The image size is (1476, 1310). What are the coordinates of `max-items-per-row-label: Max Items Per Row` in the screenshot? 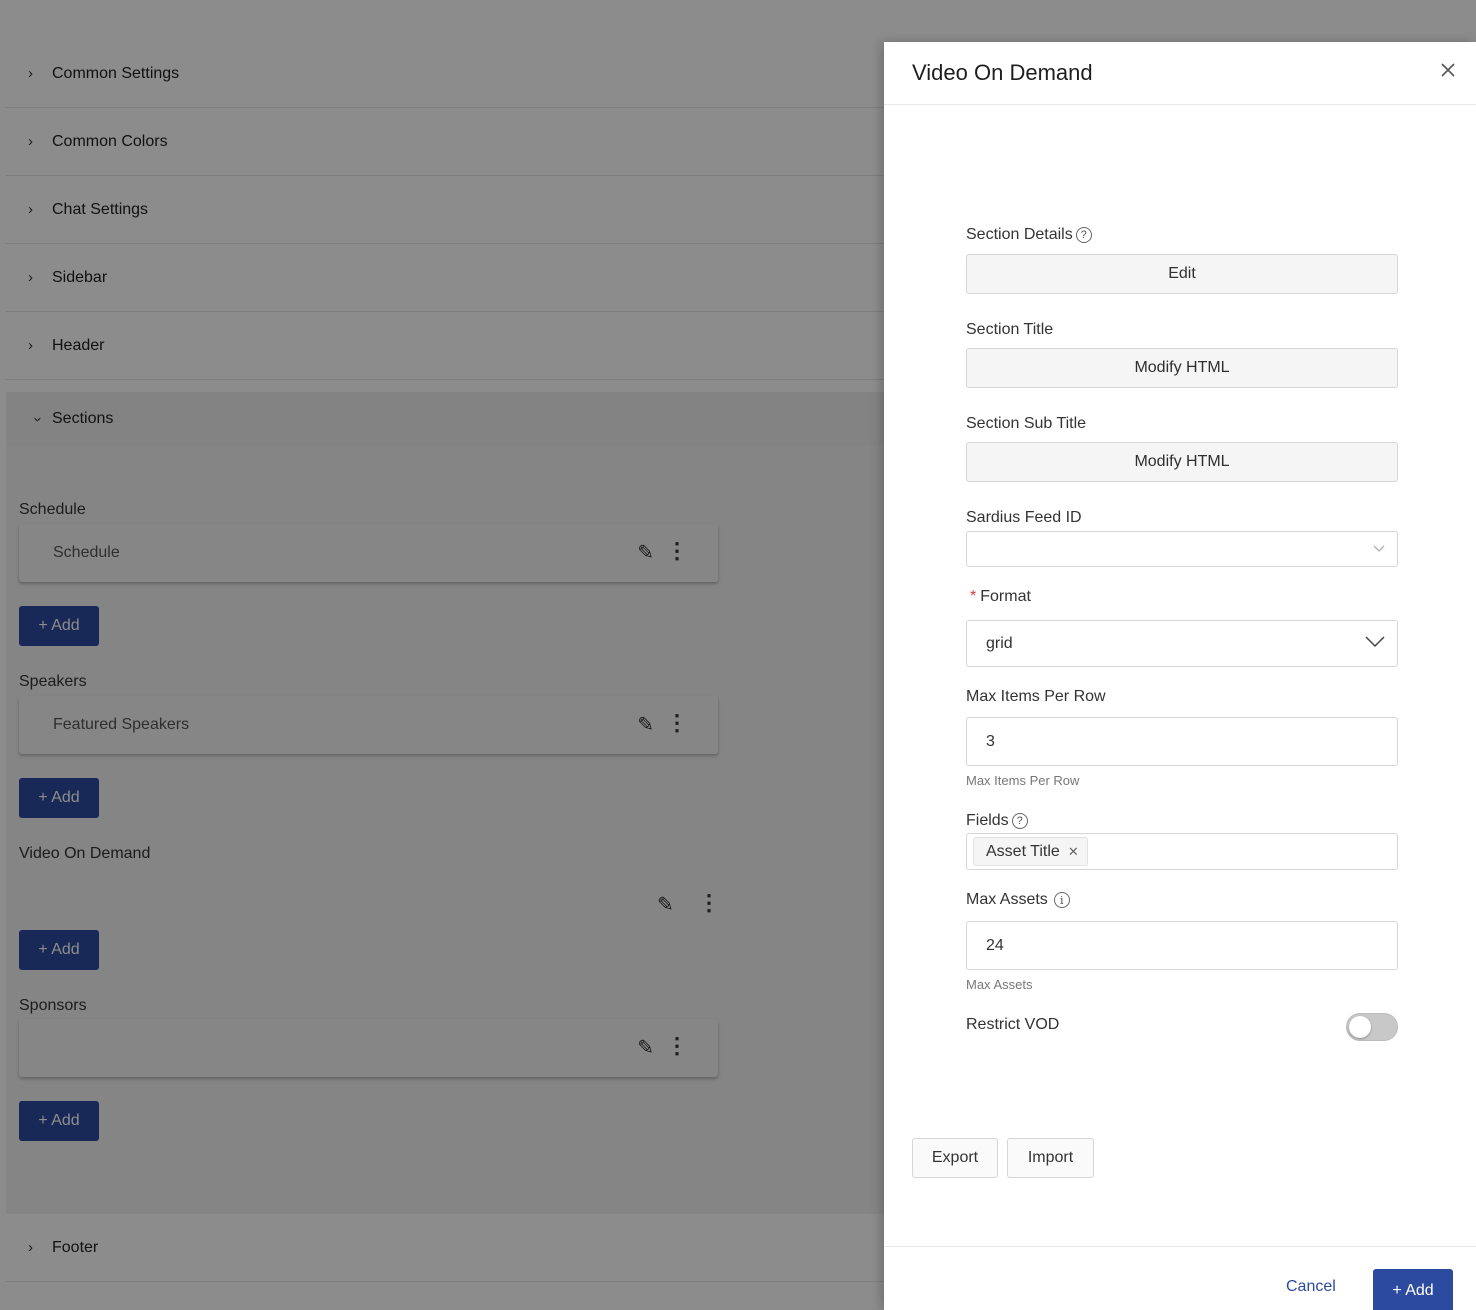 It's located at (1036, 696).